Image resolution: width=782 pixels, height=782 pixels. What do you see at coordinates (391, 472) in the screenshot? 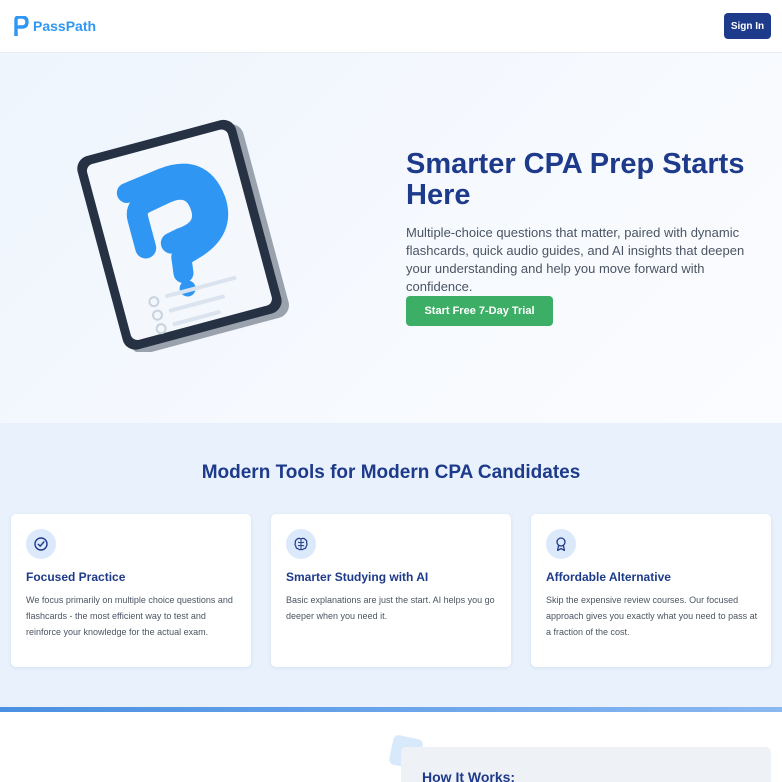
I see `features-title: Modern Tools for Modern CPA Candidates` at bounding box center [391, 472].